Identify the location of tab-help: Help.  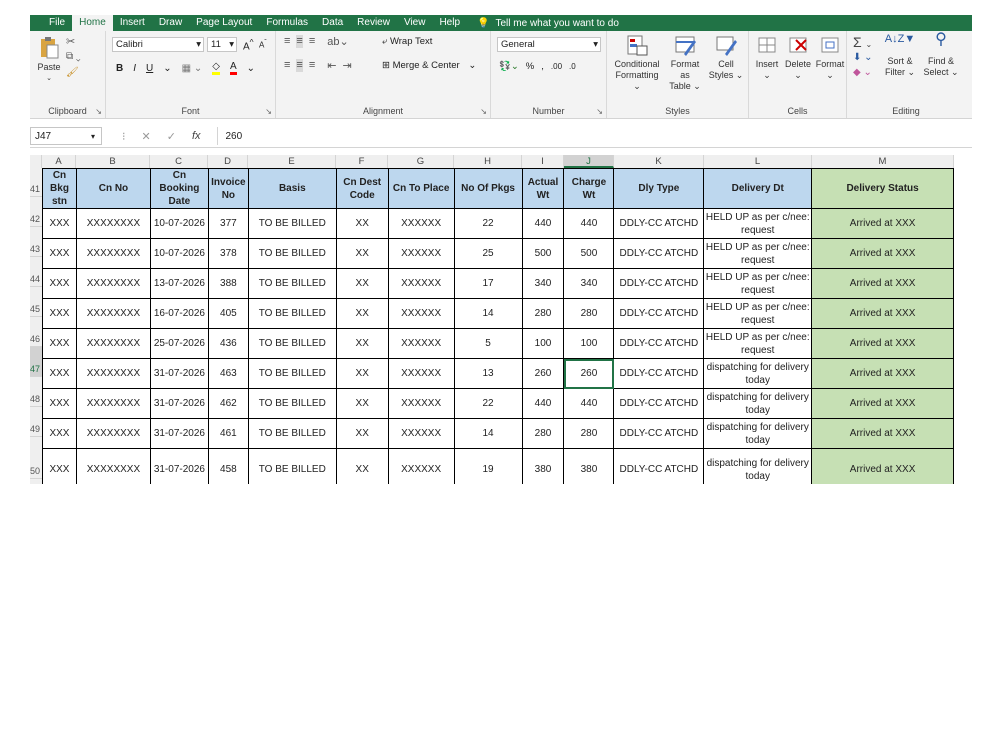
(449, 23).